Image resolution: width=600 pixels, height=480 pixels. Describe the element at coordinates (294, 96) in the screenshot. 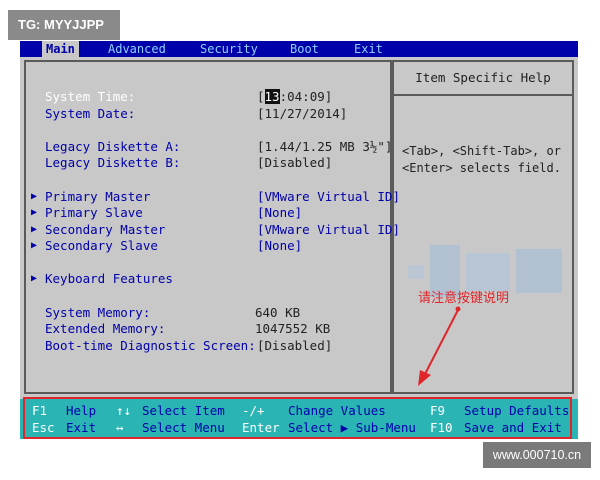

I see `system-time-value: [13:04:09]` at that location.